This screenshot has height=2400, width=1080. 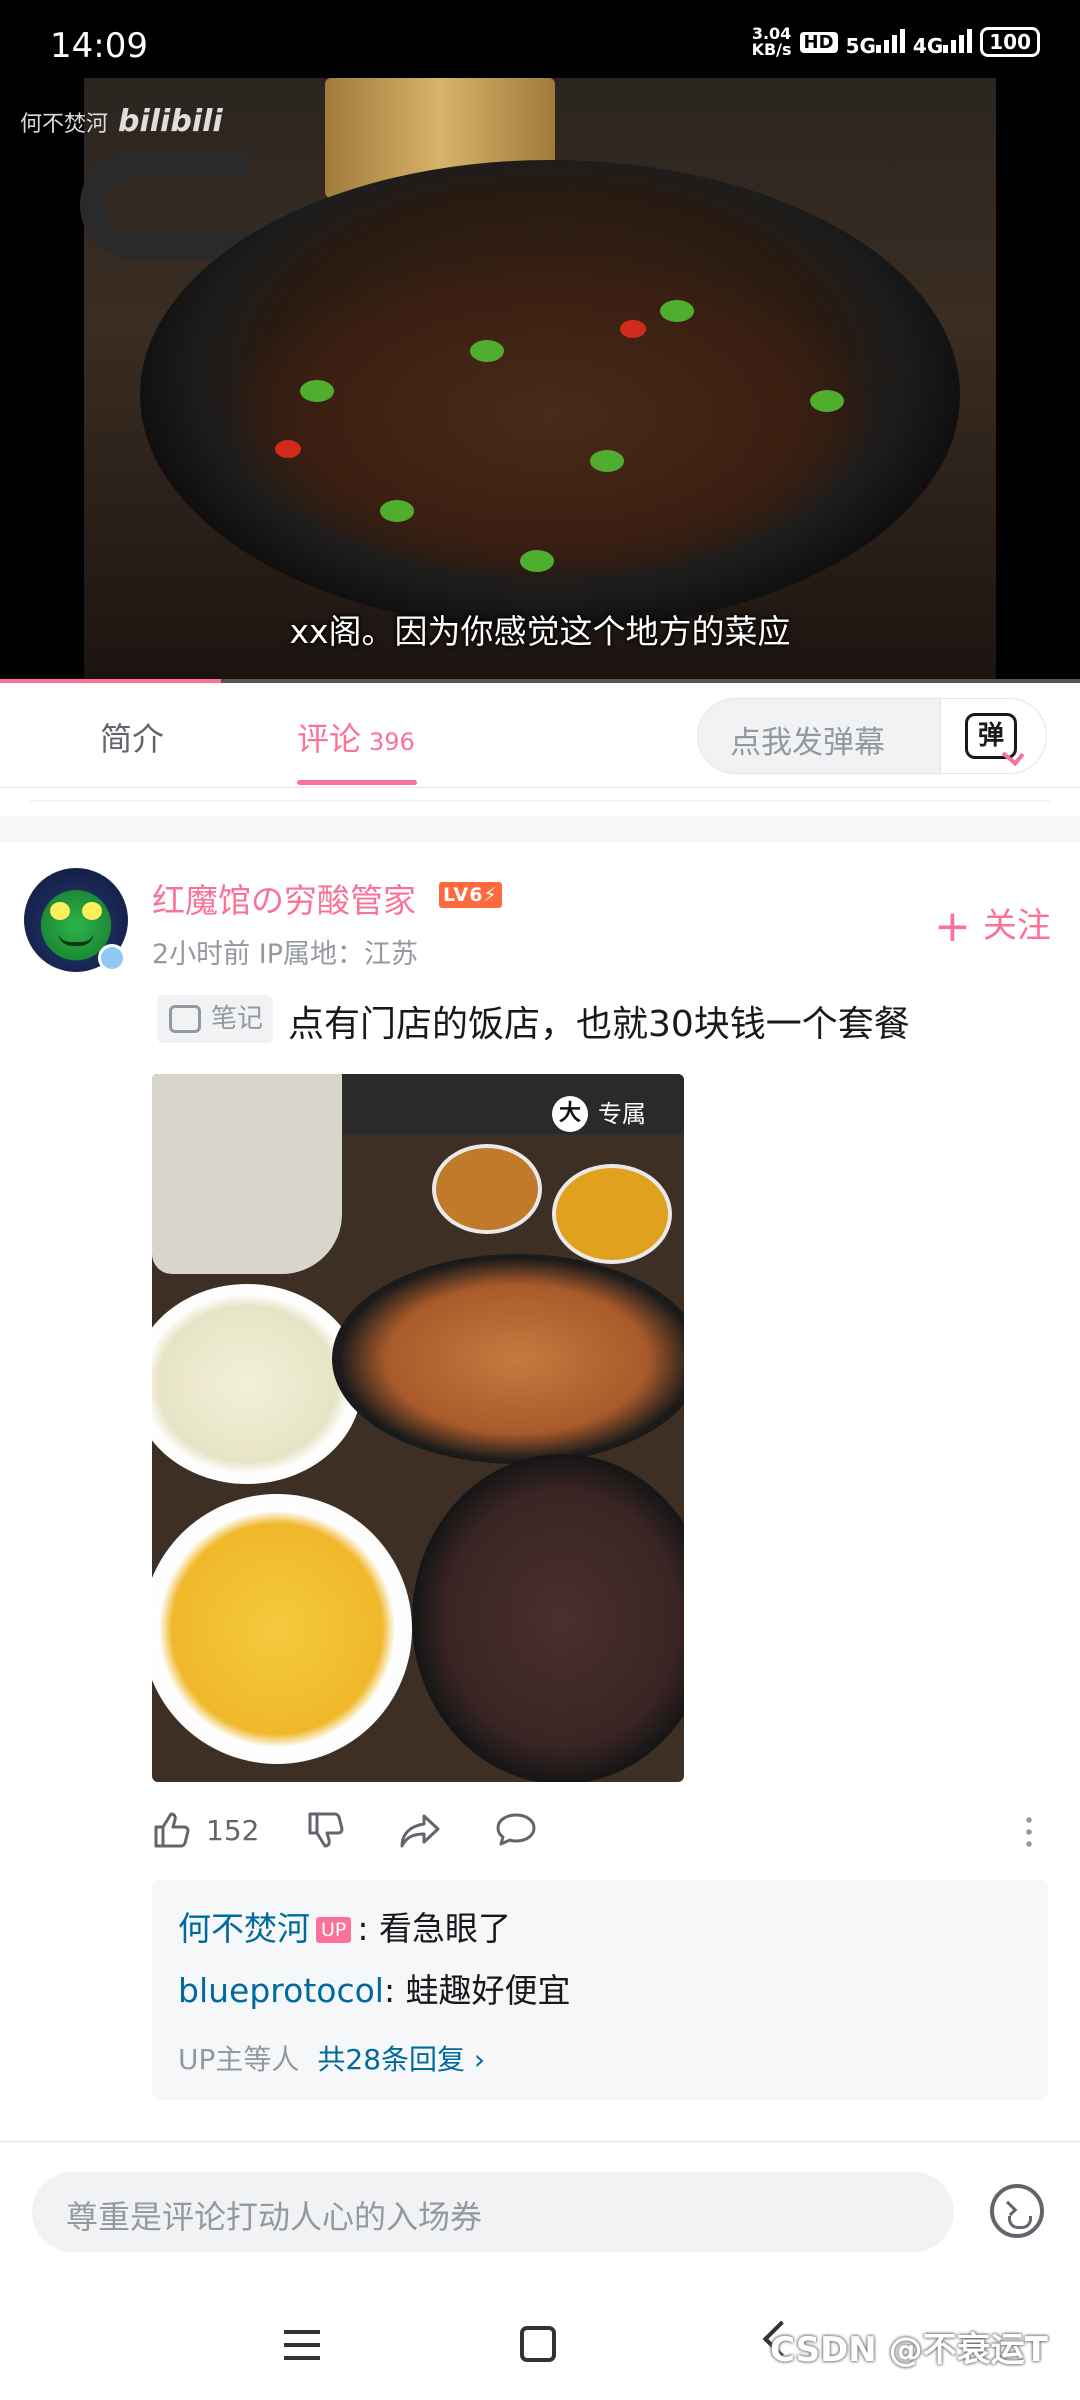 I want to click on battery-icon: 100, so click(x=1010, y=42).